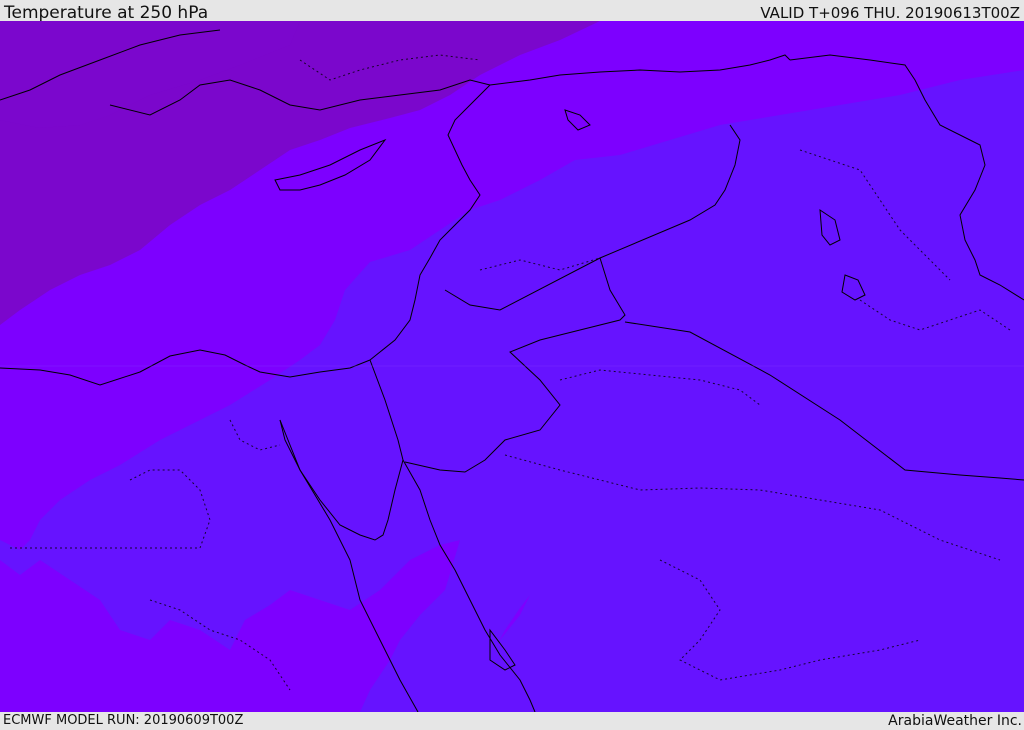  What do you see at coordinates (955, 721) in the screenshot?
I see `brand-label: ArabiaWeather Inc.` at bounding box center [955, 721].